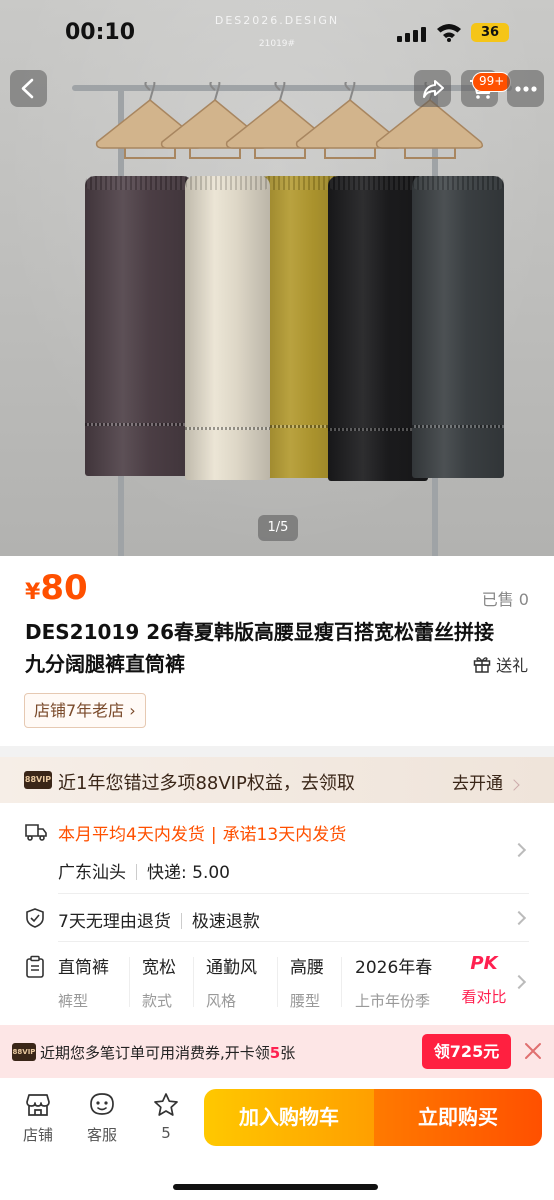 This screenshot has width=554, height=1200. What do you see at coordinates (64, 588) in the screenshot?
I see `price-value: 80` at bounding box center [64, 588].